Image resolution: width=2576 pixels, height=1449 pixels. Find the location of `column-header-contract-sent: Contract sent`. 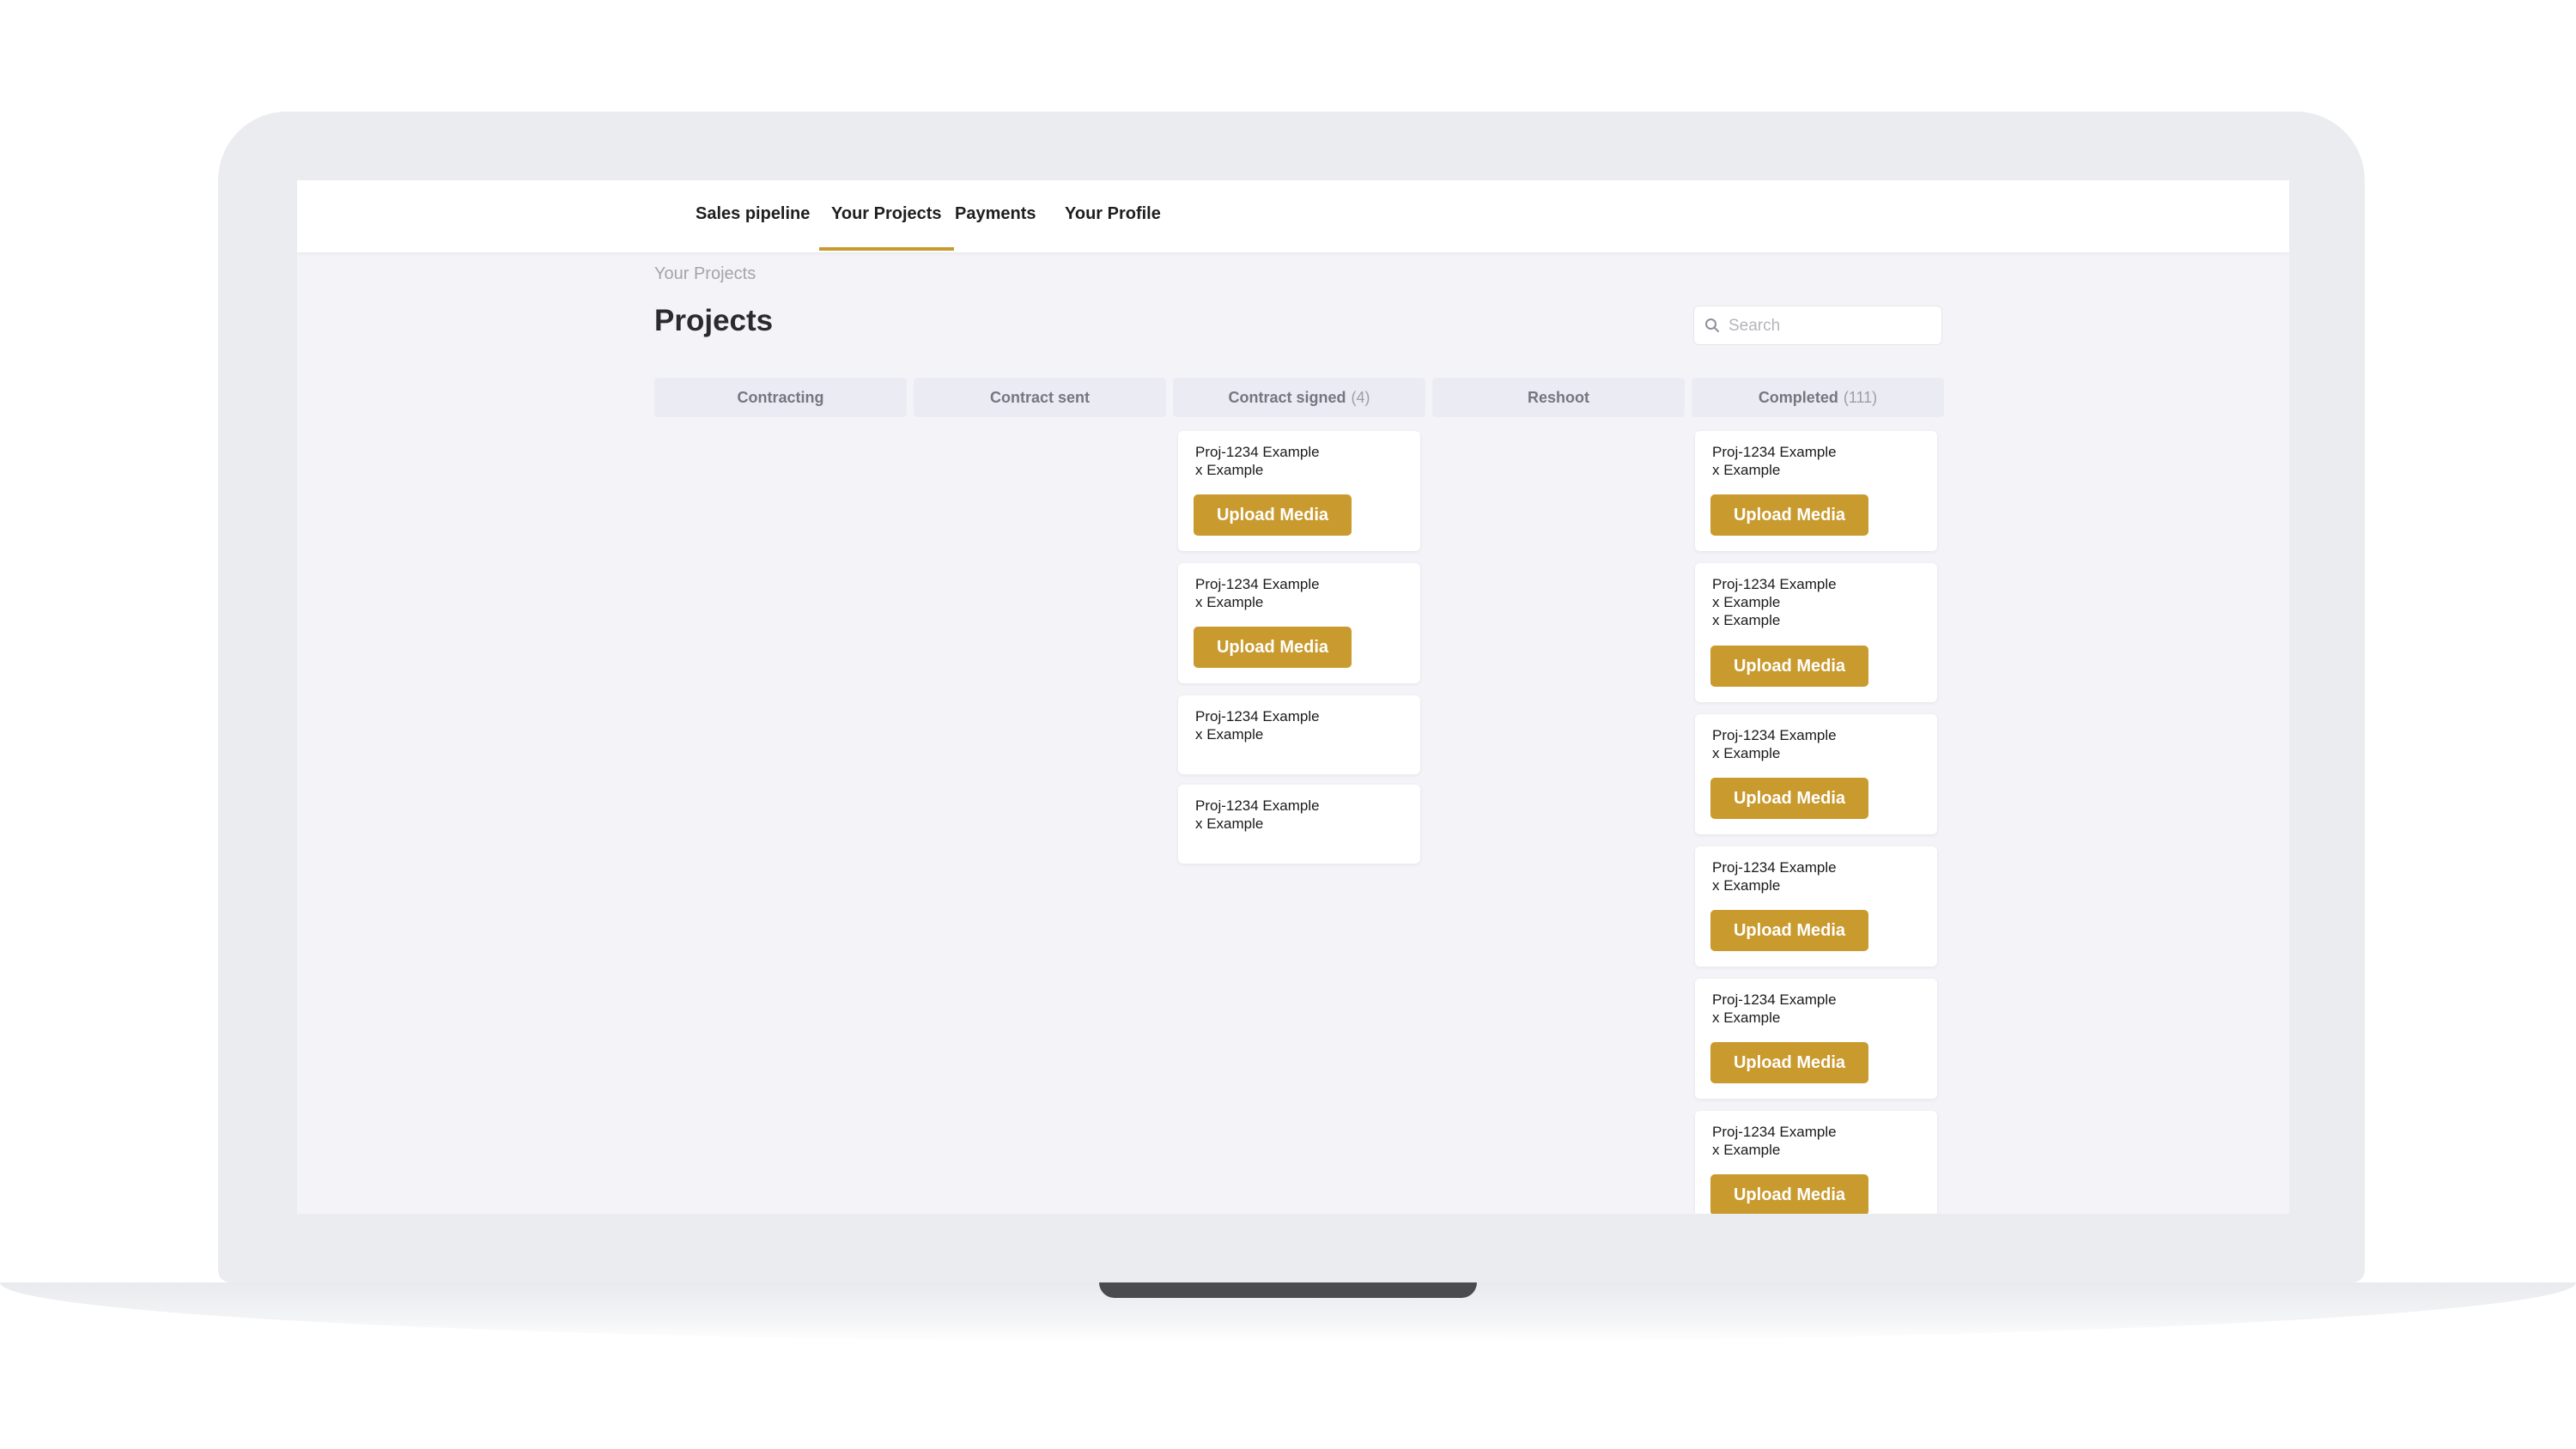

column-header-contract-sent: Contract sent is located at coordinates (1040, 397).